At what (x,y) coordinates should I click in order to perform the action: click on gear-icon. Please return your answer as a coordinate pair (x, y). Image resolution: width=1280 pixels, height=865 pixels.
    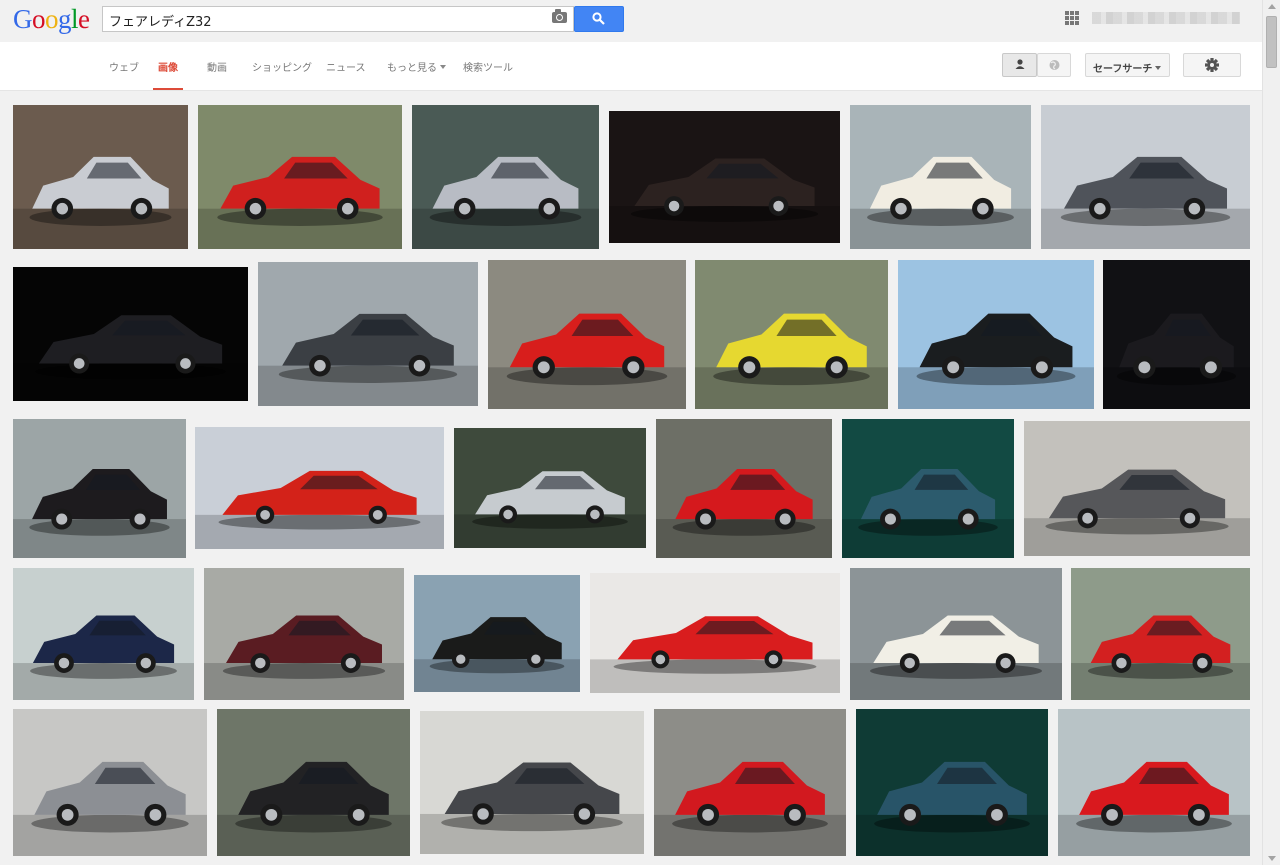
    Looking at the image, I should click on (1212, 65).